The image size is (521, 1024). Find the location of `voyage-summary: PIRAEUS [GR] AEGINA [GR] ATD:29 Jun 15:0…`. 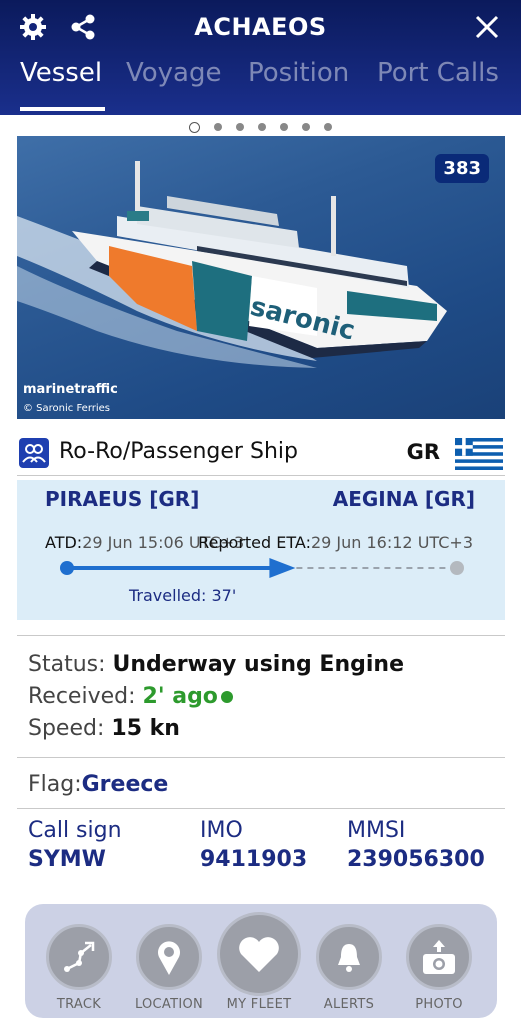

voyage-summary: PIRAEUS [GR] AEGINA [GR] ATD:29 Jun 15:0… is located at coordinates (261, 550).